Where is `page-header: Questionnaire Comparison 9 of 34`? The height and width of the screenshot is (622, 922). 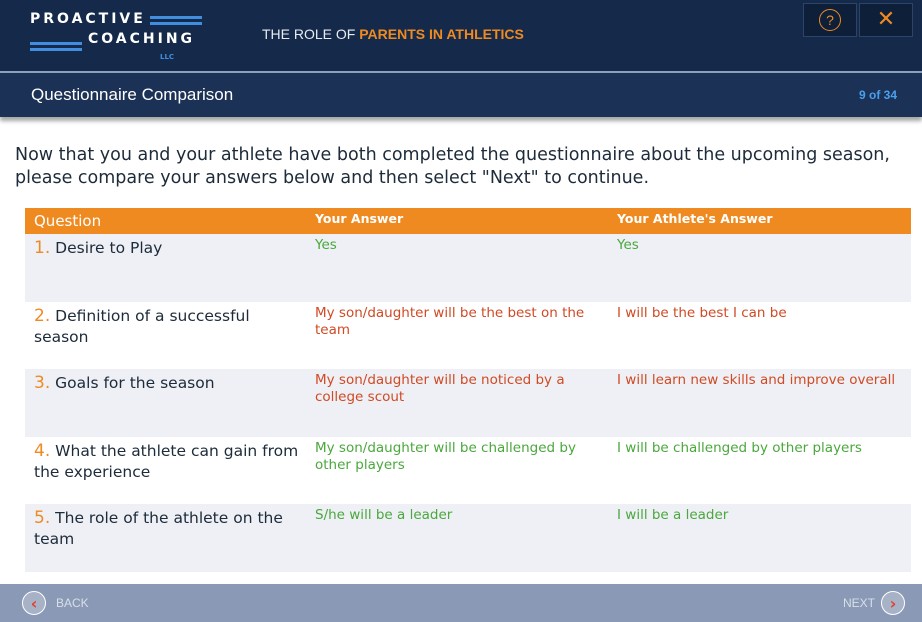
page-header: Questionnaire Comparison 9 of 34 is located at coordinates (461, 95).